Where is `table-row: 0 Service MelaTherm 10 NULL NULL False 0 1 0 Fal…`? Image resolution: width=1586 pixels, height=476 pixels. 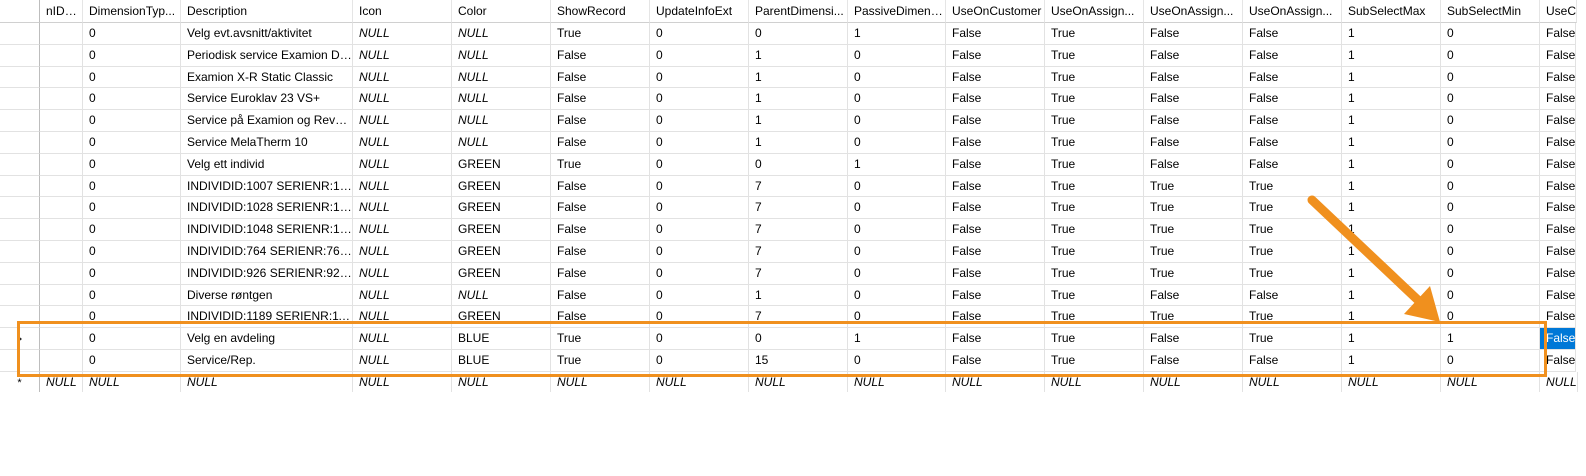
table-row: 0 Service MelaTherm 10 NULL NULL False 0 1 0 Fal… is located at coordinates (793, 143).